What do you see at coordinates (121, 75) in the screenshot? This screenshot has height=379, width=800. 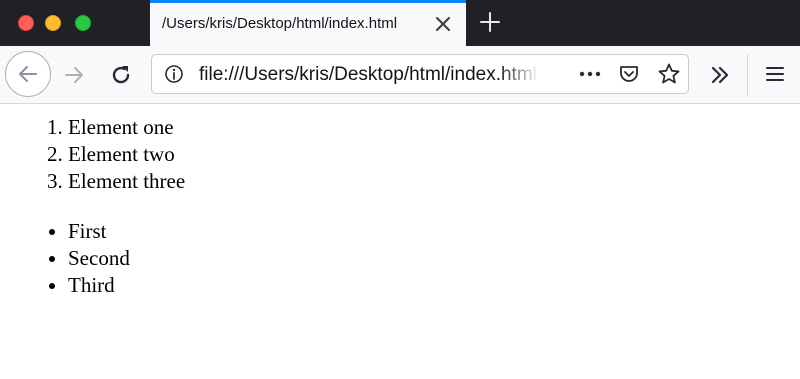 I see `reload-icon` at bounding box center [121, 75].